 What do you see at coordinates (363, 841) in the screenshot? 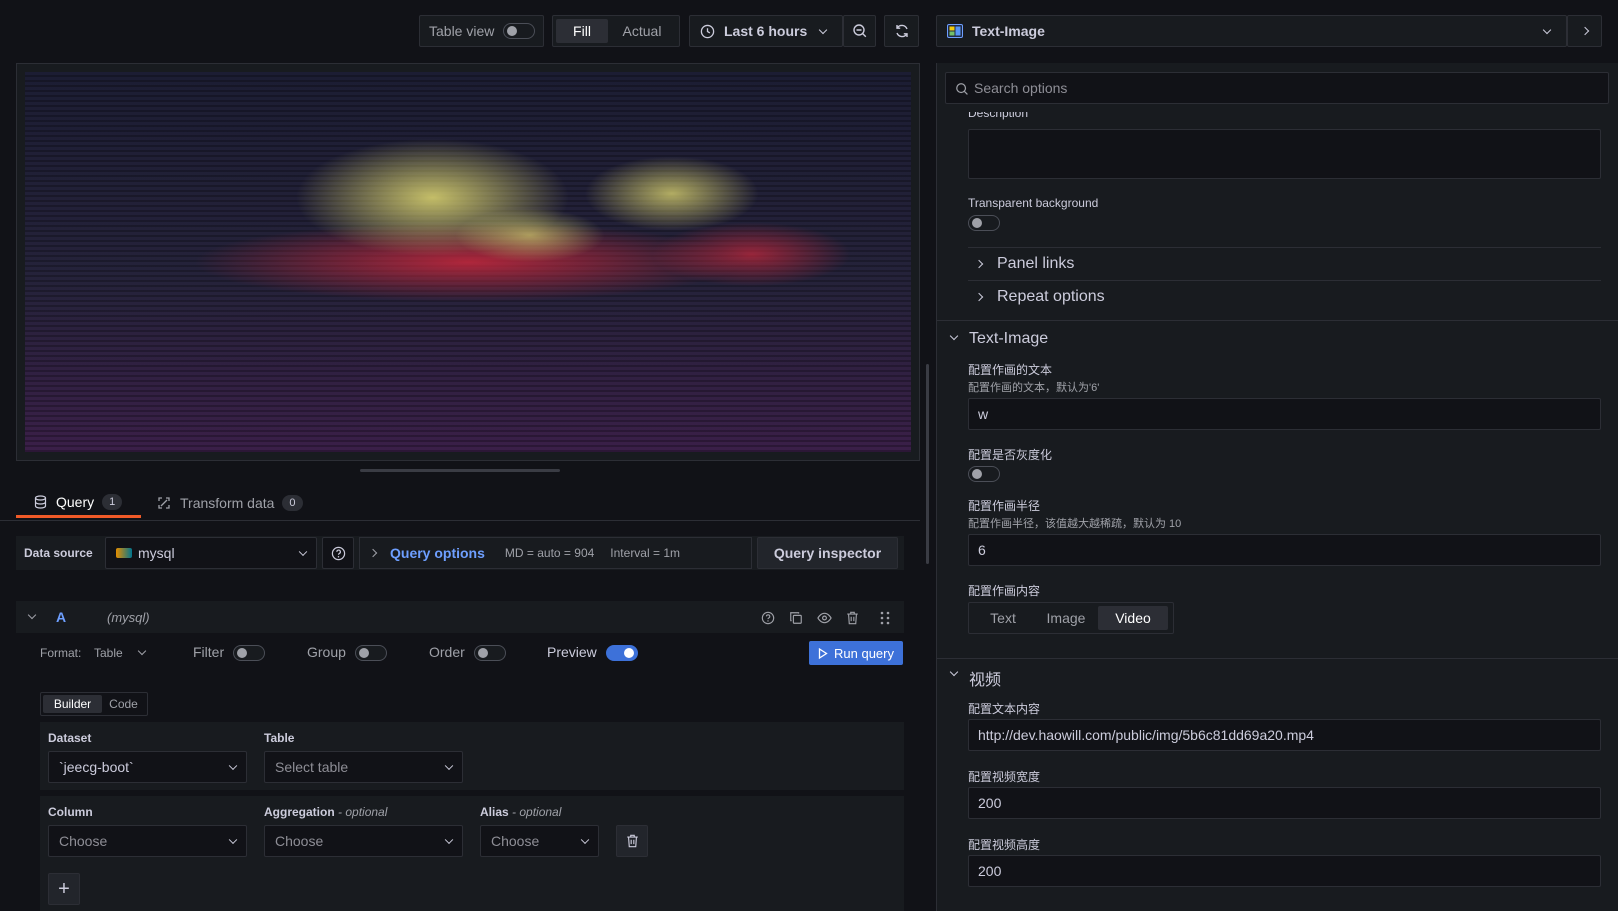
I see `aggregation-select: Choose` at bounding box center [363, 841].